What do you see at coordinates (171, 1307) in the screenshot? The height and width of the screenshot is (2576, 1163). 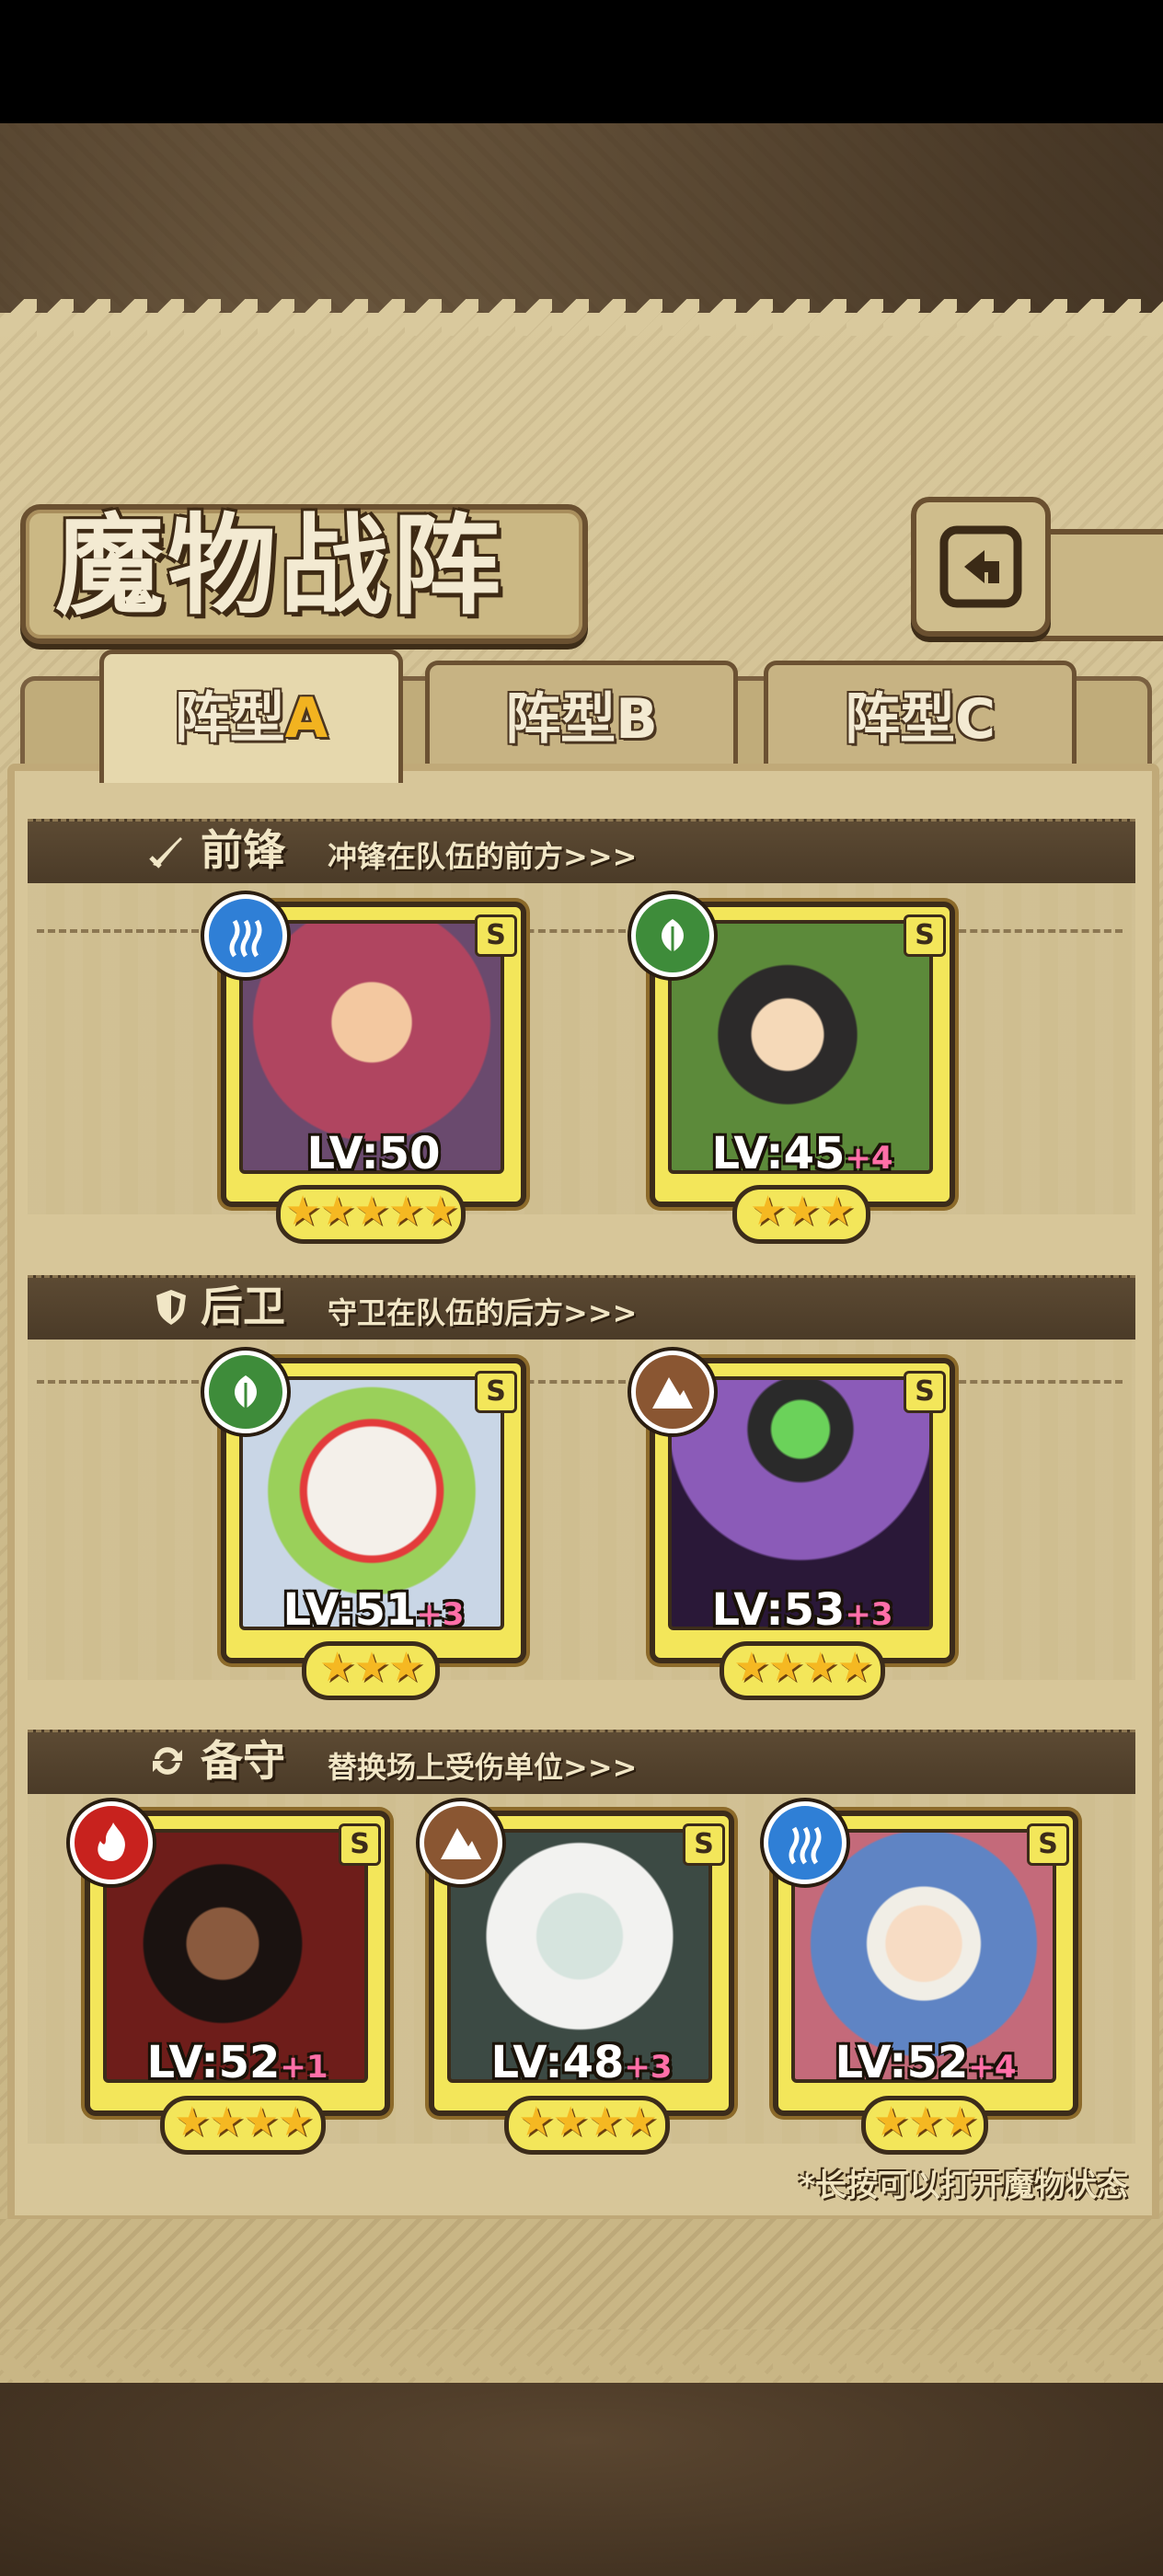 I see `shield-icon` at bounding box center [171, 1307].